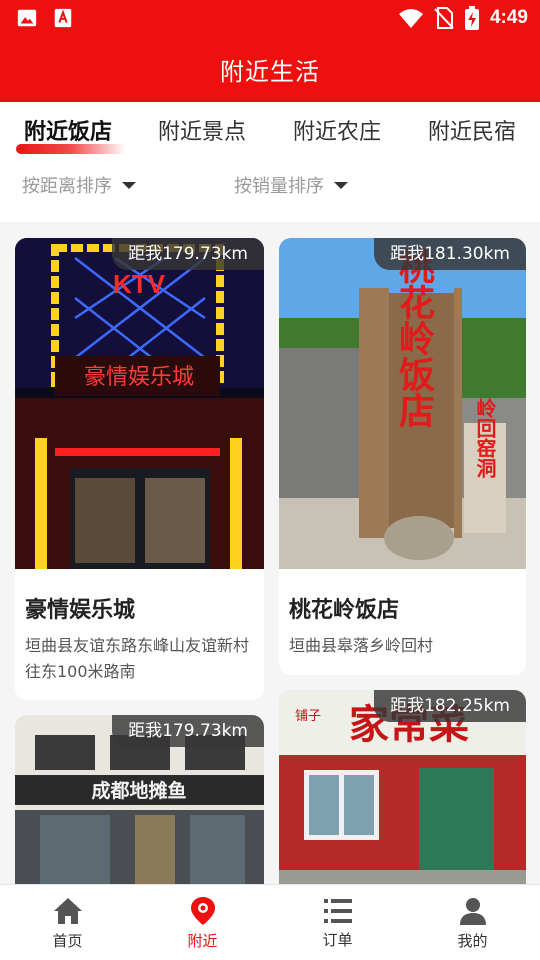 The image size is (540, 960). What do you see at coordinates (139, 377) in the screenshot?
I see `ktv-sign-subtext: 豪情娱乐城` at bounding box center [139, 377].